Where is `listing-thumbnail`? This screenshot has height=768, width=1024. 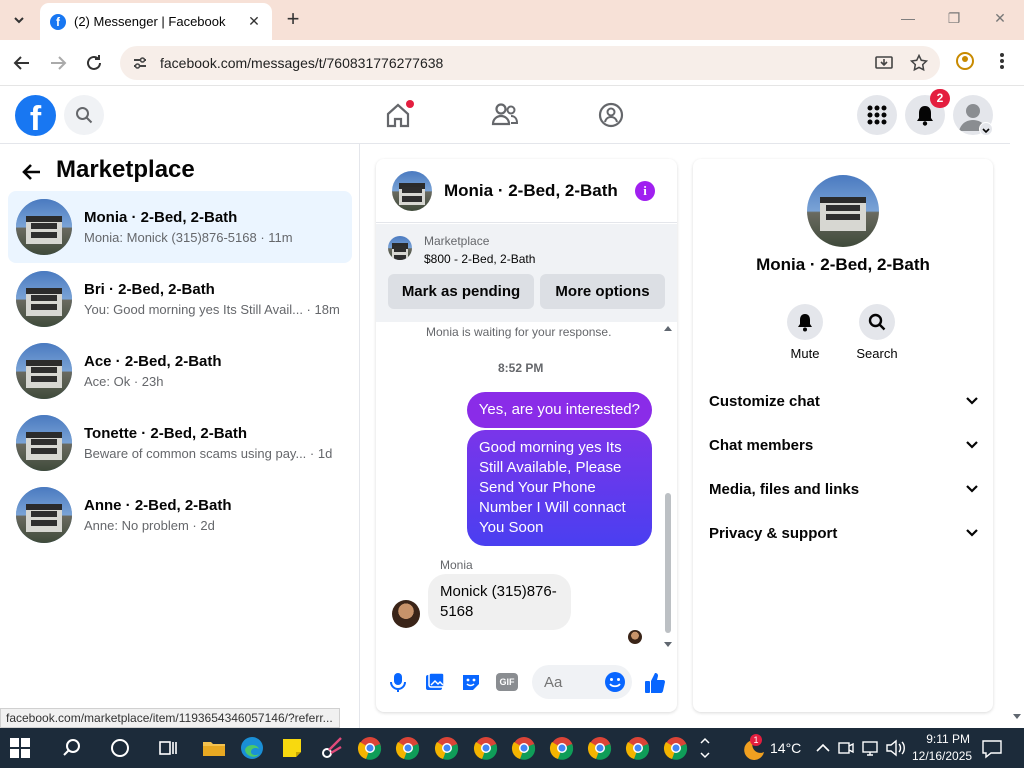 listing-thumbnail is located at coordinates (400, 248).